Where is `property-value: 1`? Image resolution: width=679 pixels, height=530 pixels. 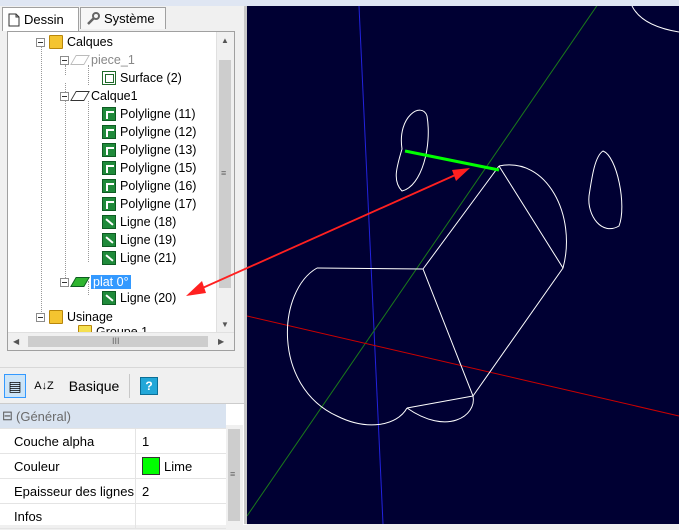
property-value: 1 is located at coordinates (142, 441).